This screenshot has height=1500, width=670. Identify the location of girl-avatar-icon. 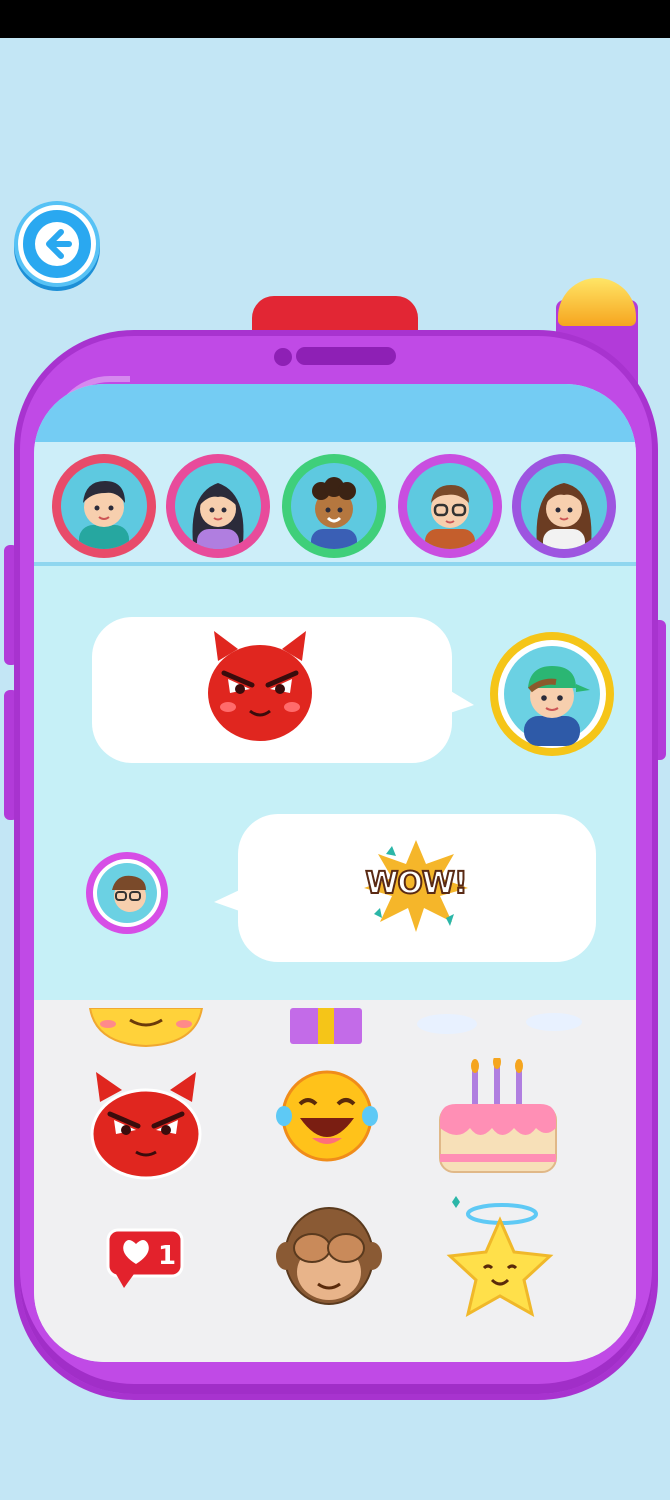
(218, 516).